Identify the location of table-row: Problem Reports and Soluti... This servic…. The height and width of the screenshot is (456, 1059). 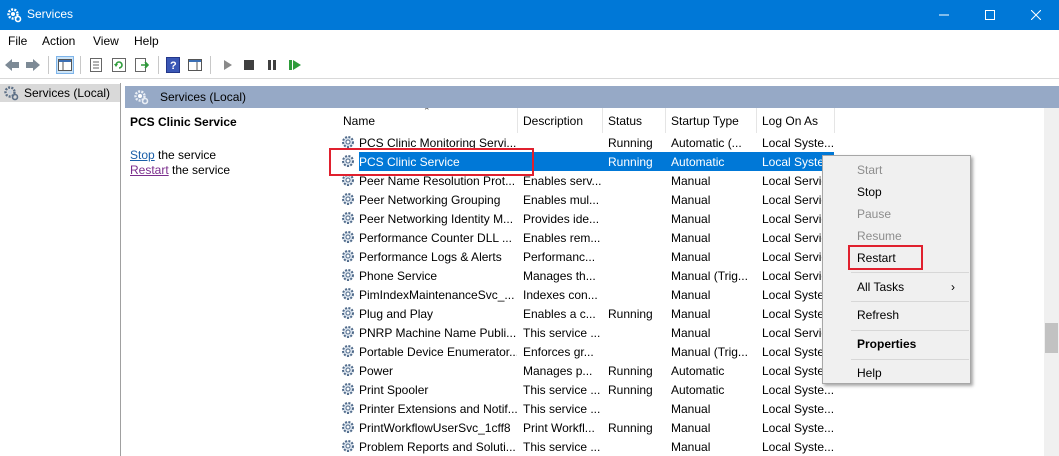
(689, 446).